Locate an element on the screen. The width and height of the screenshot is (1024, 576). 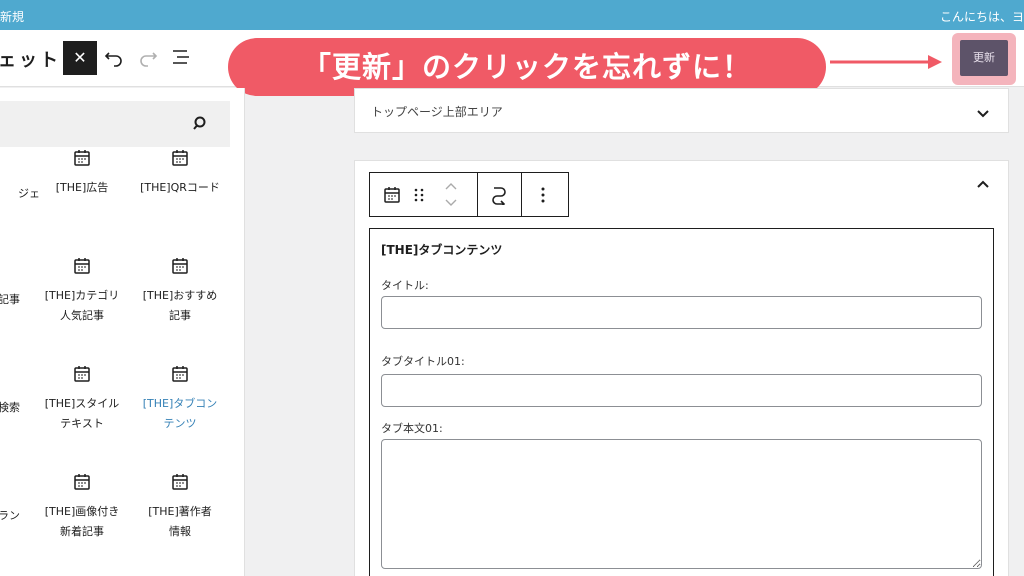
block-title: [THE]タブコンテンツ is located at coordinates (442, 250).